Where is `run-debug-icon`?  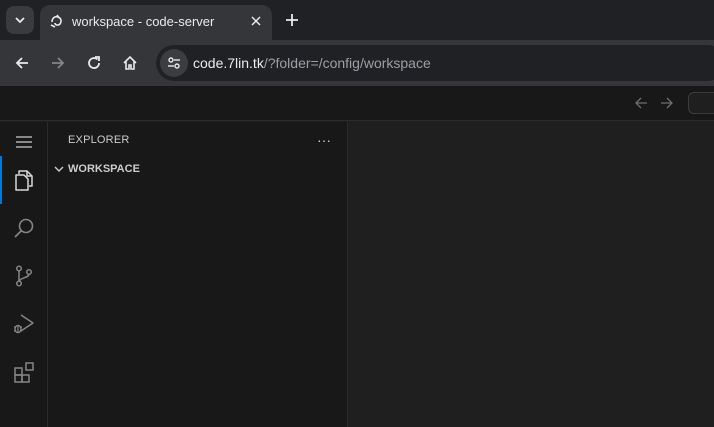 run-debug-icon is located at coordinates (24, 324).